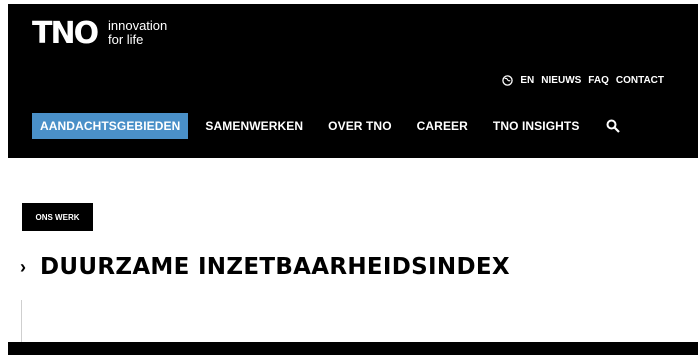  What do you see at coordinates (536, 126) in the screenshot?
I see `nav-item-tno-insights: TNO INSIGHTS` at bounding box center [536, 126].